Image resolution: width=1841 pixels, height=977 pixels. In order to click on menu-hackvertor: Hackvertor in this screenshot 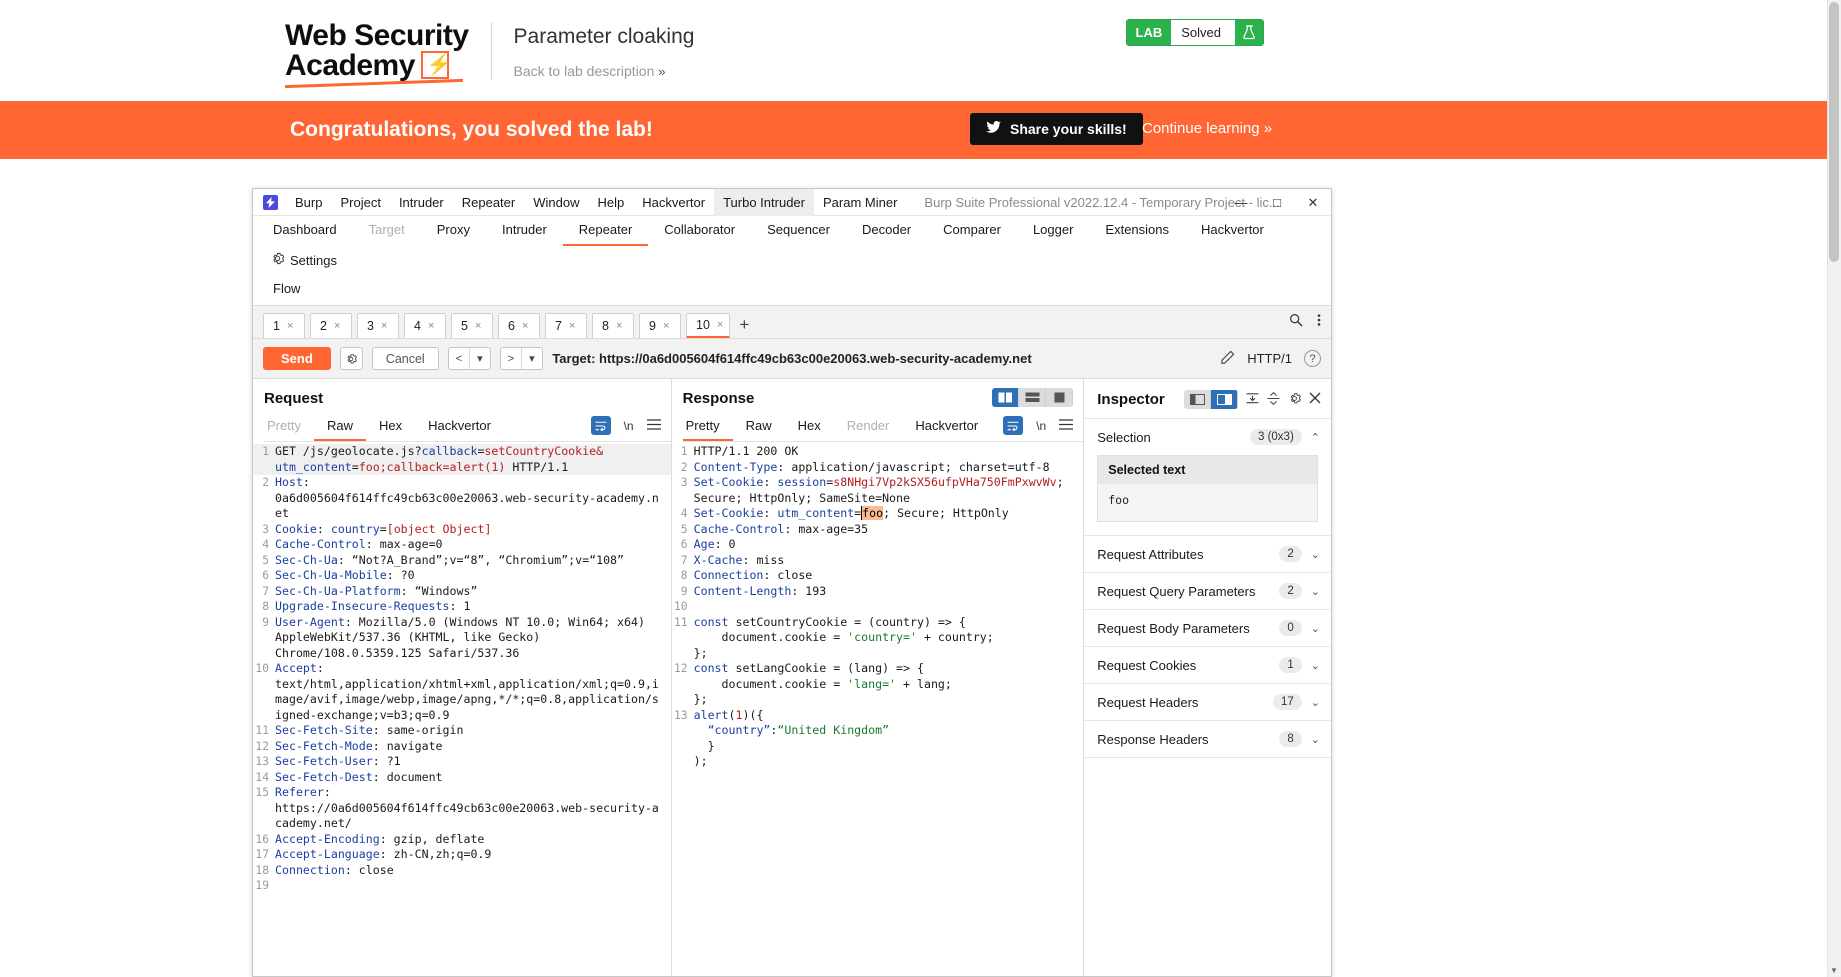, I will do `click(673, 202)`.